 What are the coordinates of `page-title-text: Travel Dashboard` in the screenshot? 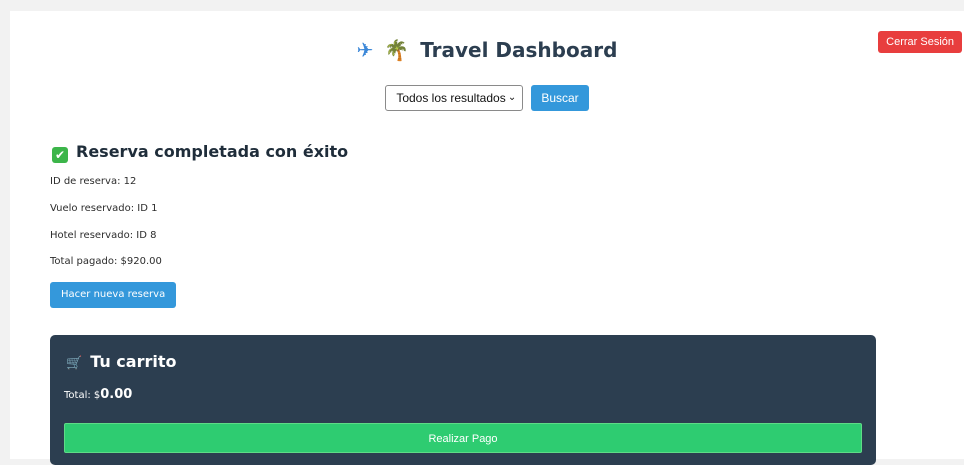 It's located at (519, 50).